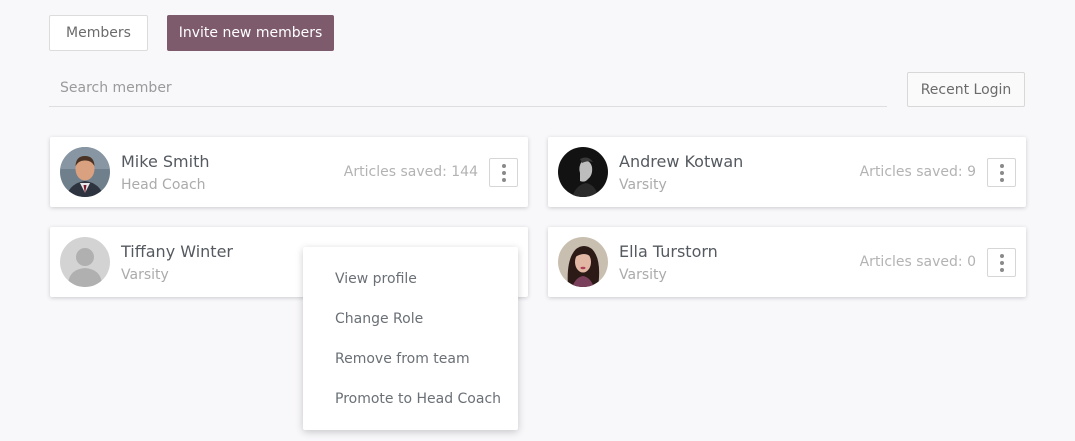  Describe the element at coordinates (410, 323) in the screenshot. I see `menu-item-change-role: Change Role` at that location.